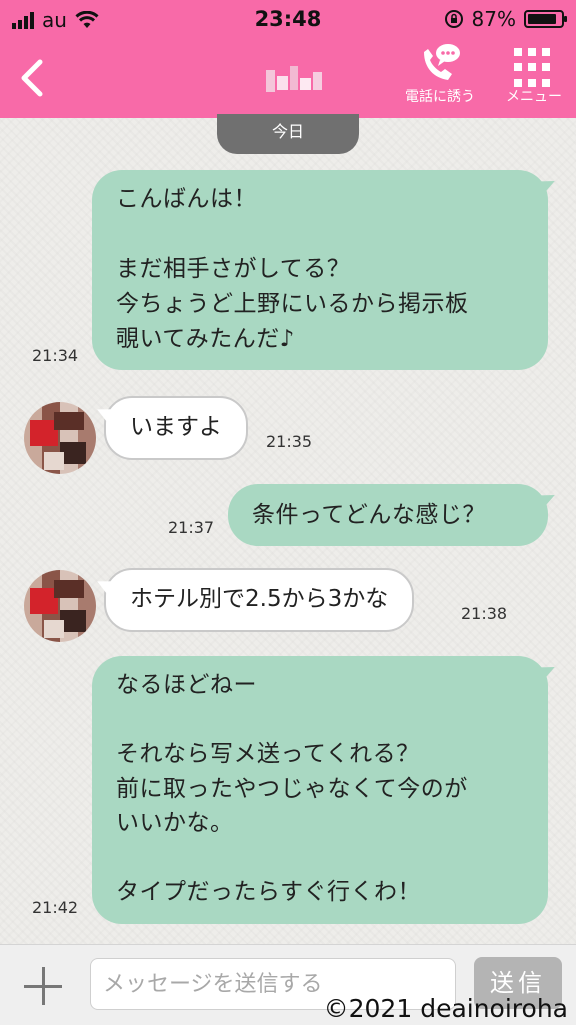  What do you see at coordinates (534, 97) in the screenshot?
I see `menu-label: メニュー` at bounding box center [534, 97].